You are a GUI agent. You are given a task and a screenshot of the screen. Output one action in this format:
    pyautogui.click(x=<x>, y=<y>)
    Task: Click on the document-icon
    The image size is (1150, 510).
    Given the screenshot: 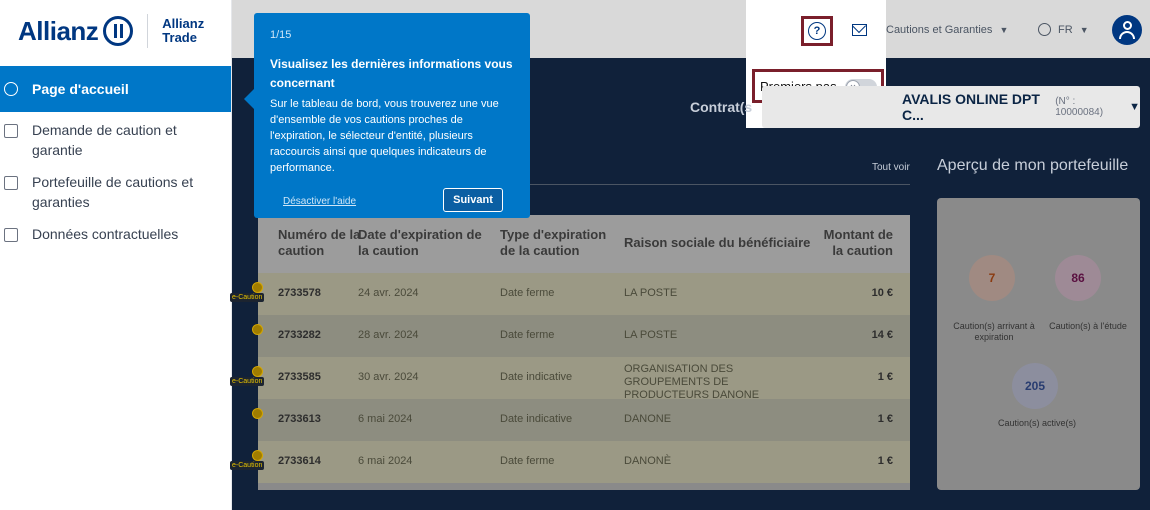 What is the action you would take?
    pyautogui.click(x=11, y=131)
    